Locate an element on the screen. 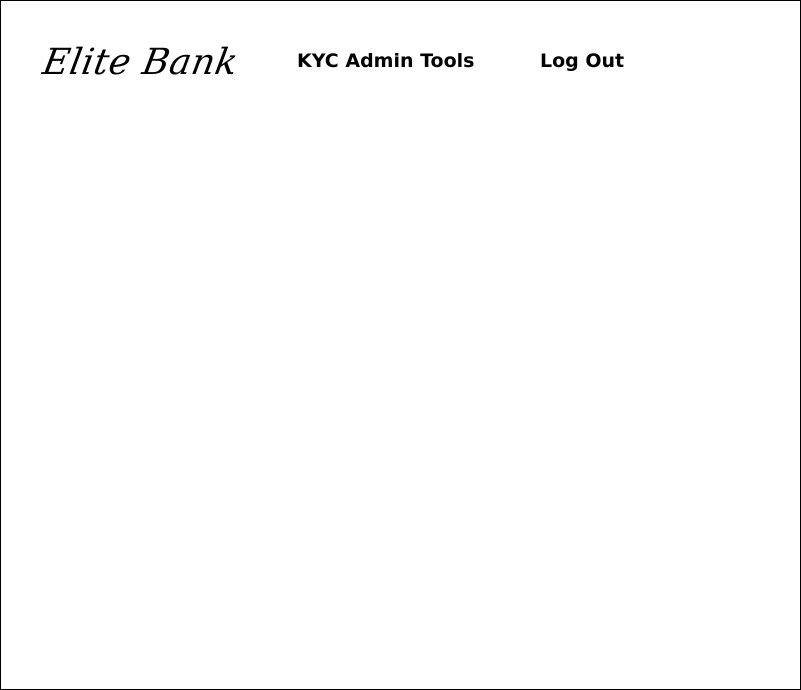 This screenshot has width=801, height=690. log-out-link: Log Out is located at coordinates (582, 61).